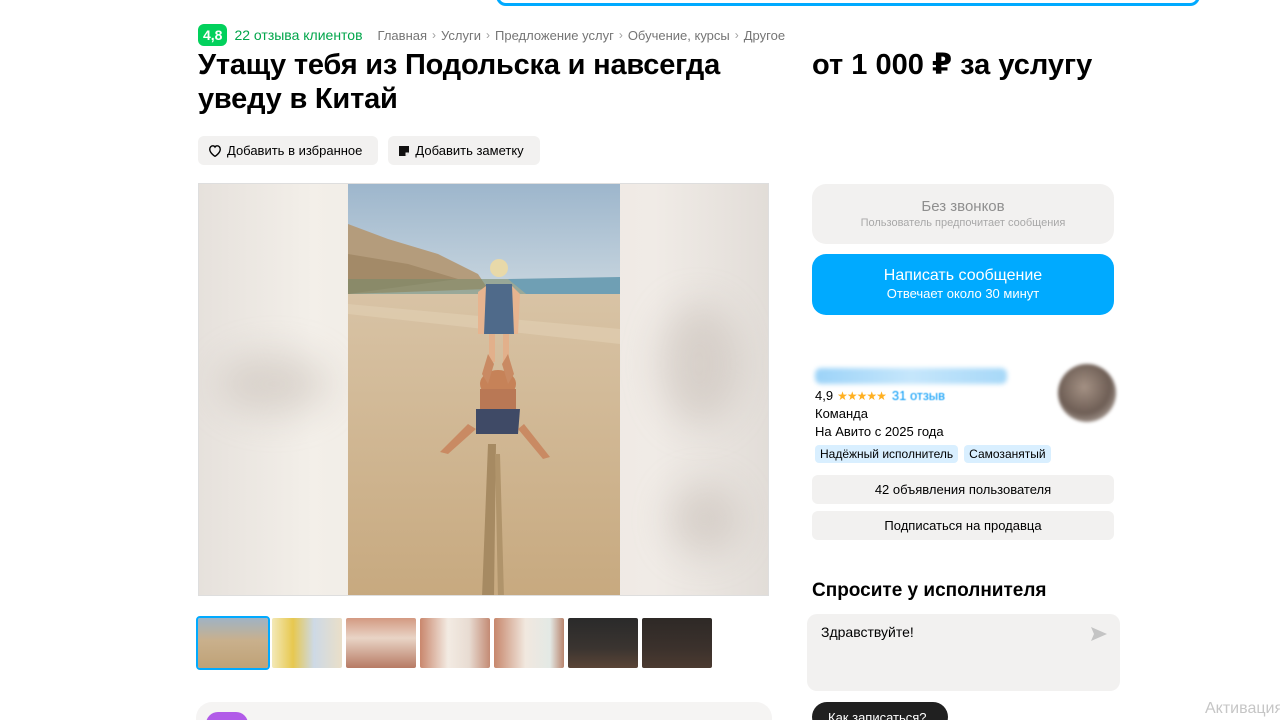  I want to click on add-favorite-button: Добавить в избранное, so click(288, 150).